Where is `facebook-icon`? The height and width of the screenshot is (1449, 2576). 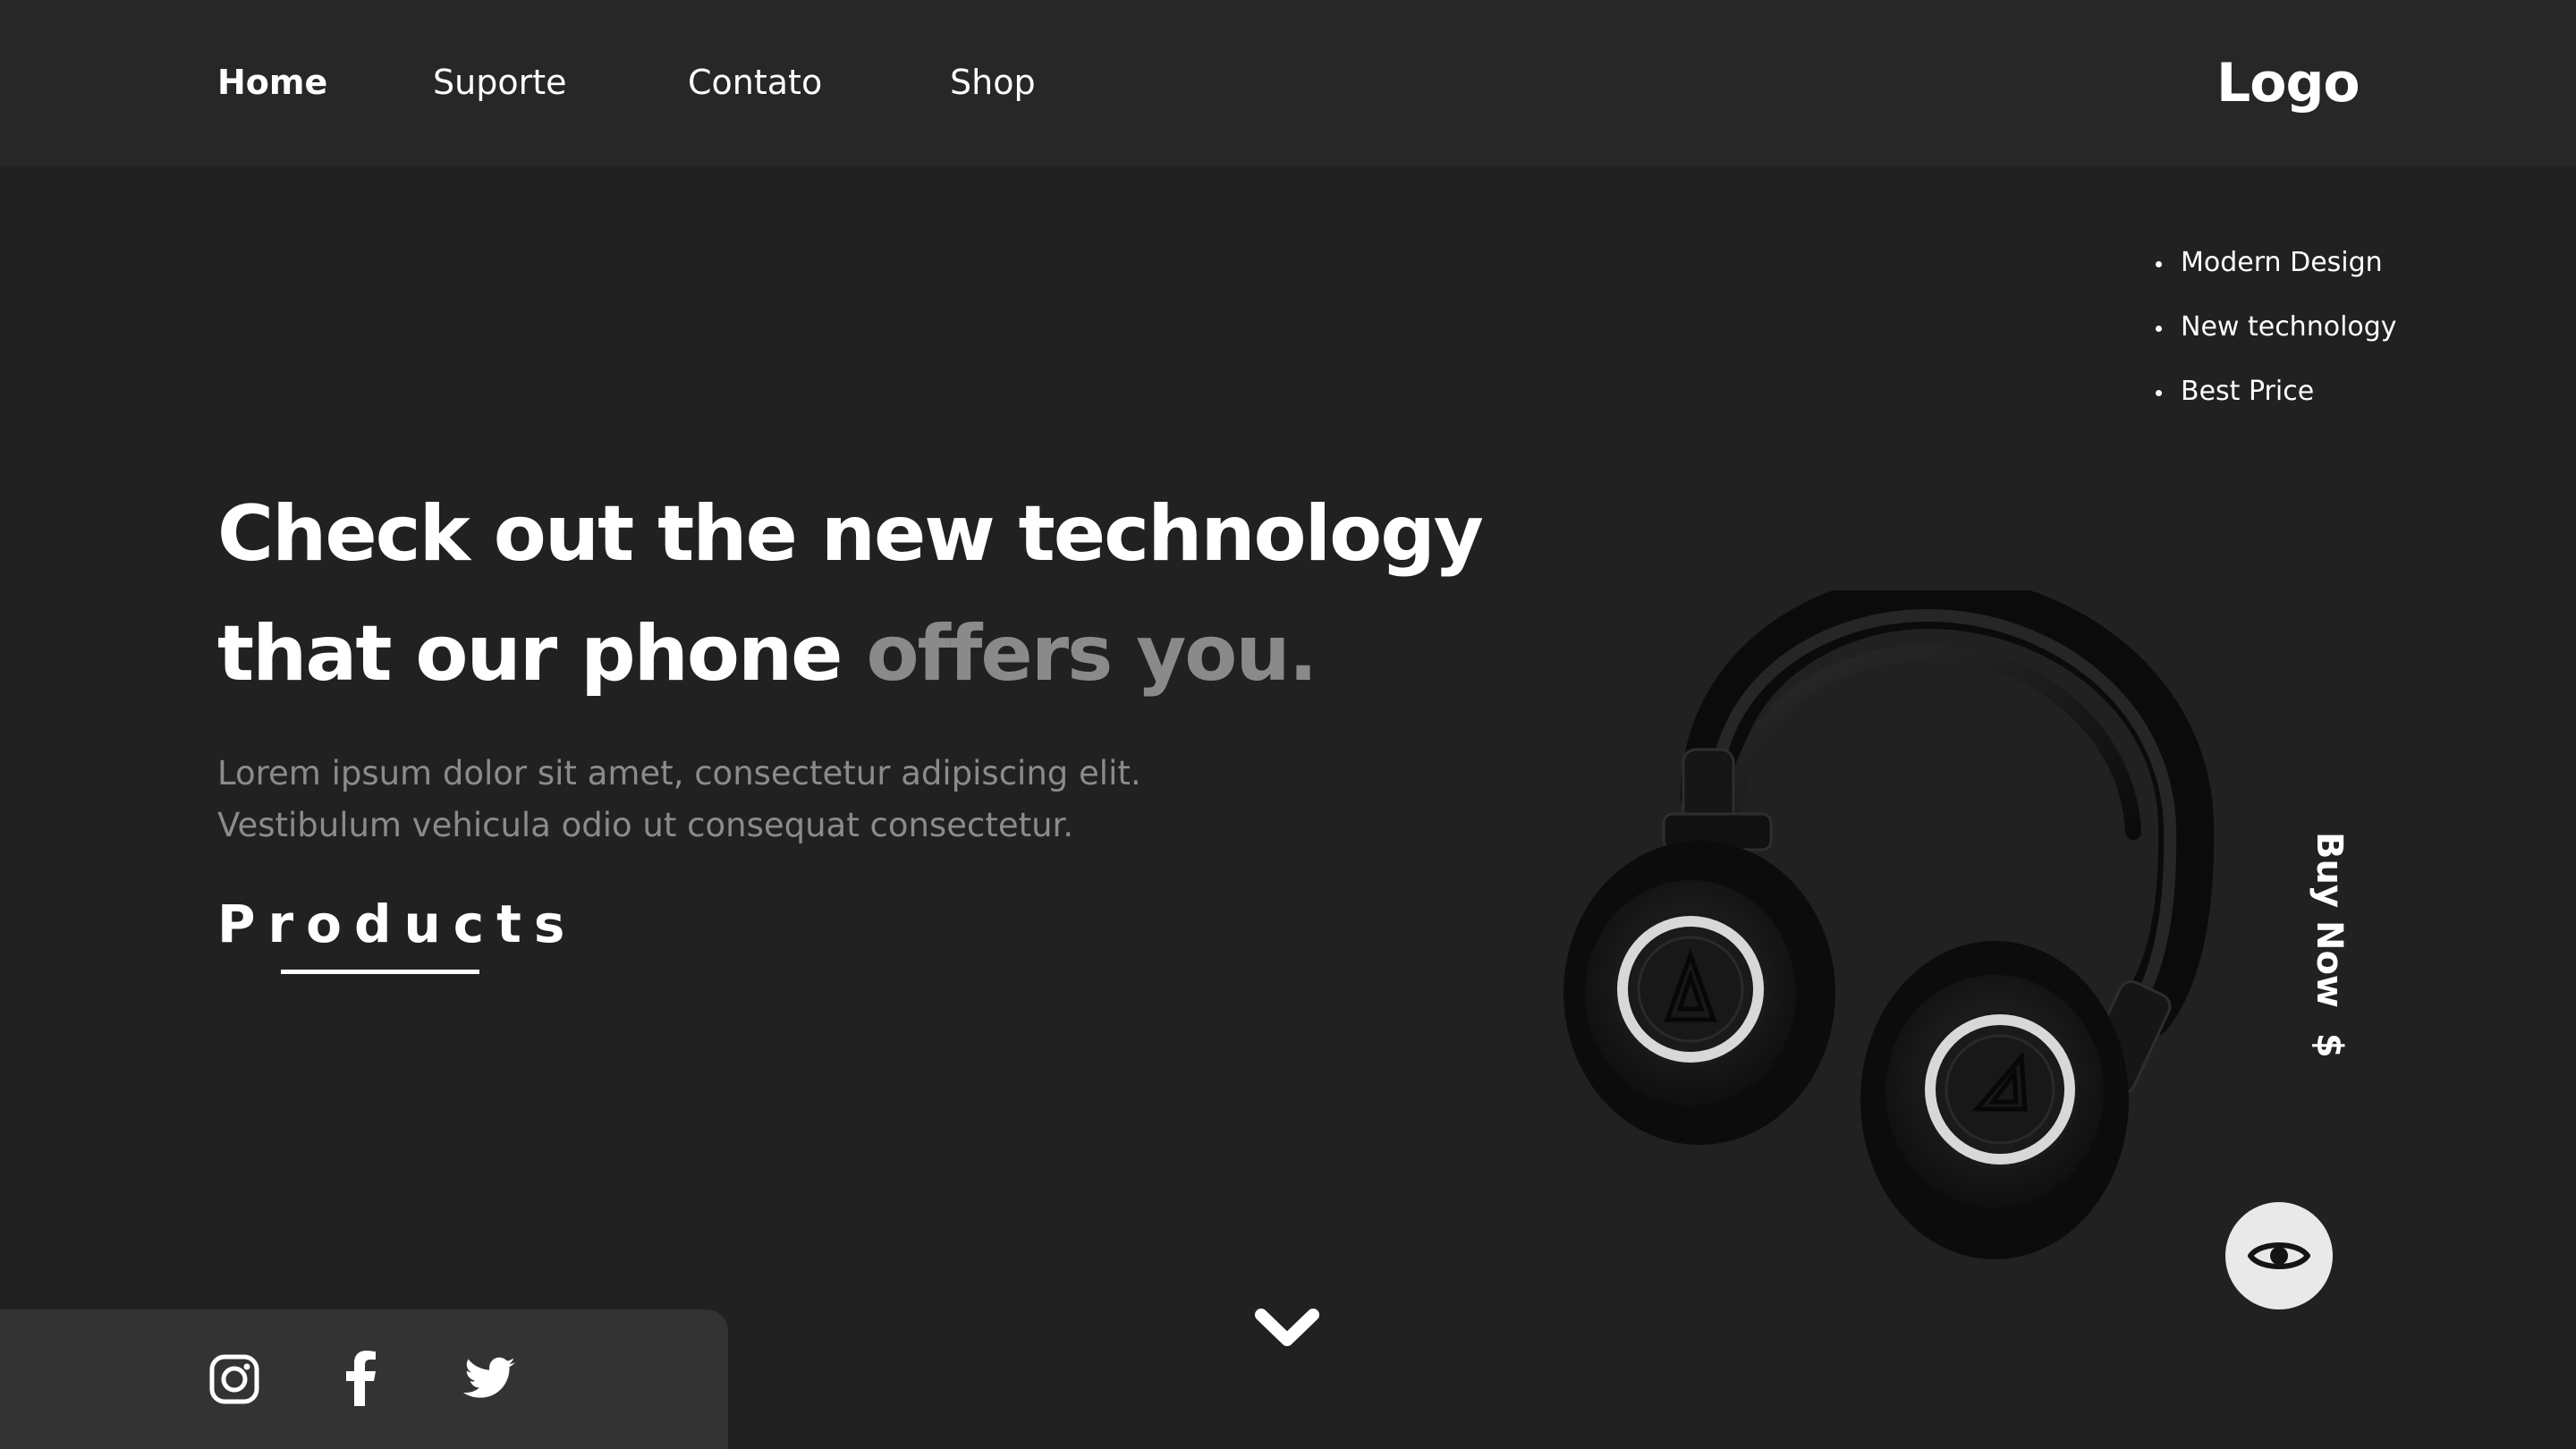
facebook-icon is located at coordinates (361, 1379).